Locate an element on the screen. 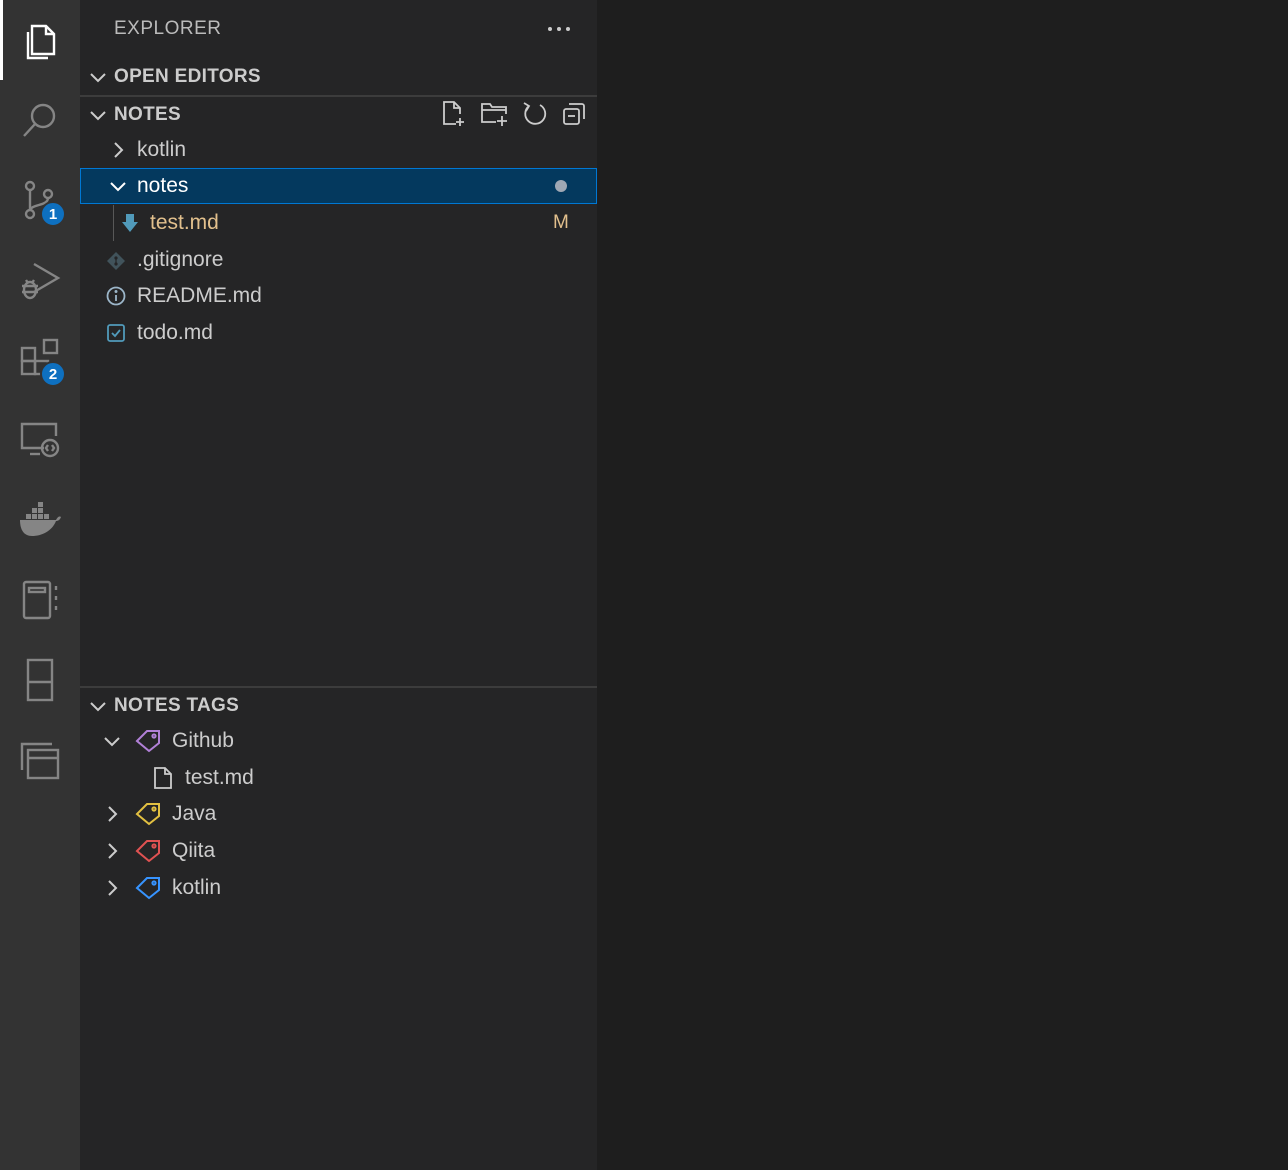 The height and width of the screenshot is (1170, 1288). info-icon is located at coordinates (116, 296).